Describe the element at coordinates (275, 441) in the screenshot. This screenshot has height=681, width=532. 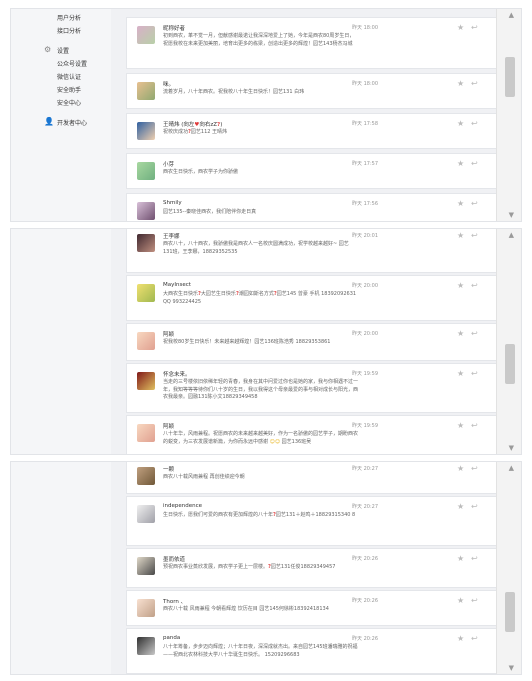
I see `smile-emoji: ☺☺` at that location.